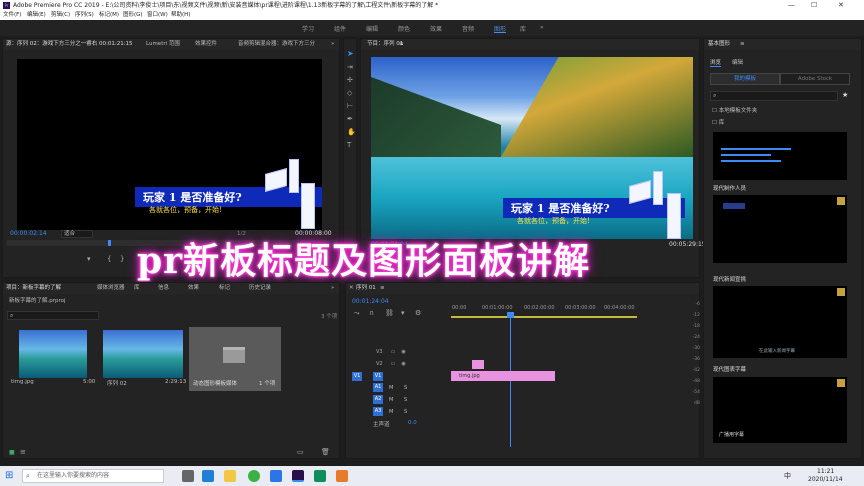 This screenshot has height=486, width=864. Describe the element at coordinates (157, 15) in the screenshot. I see `menu-window: 窗口(W)` at that location.